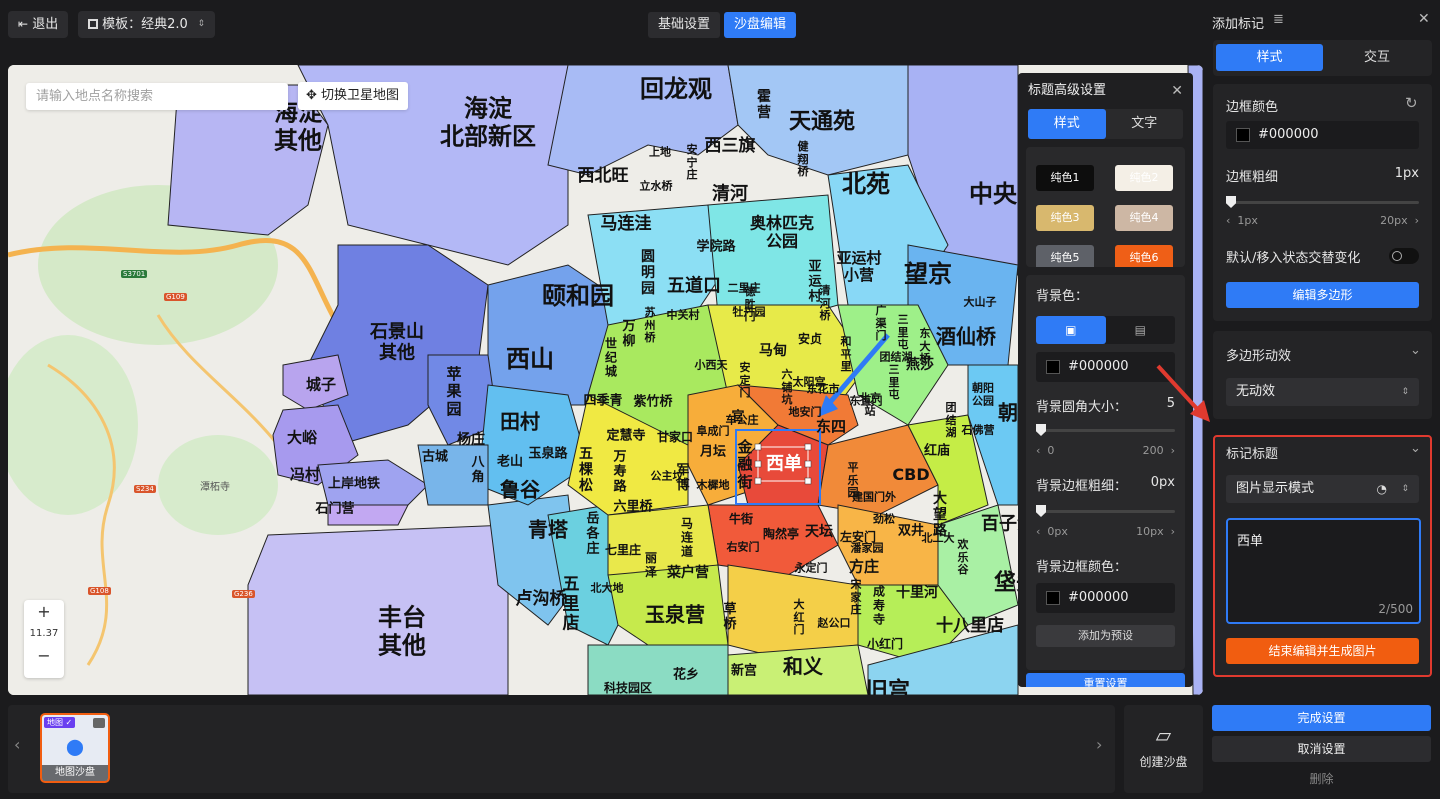 Image resolution: width=1440 pixels, height=799 pixels. What do you see at coordinates (782, 233) in the screenshot?
I see `region-label: 奥林匹克 公园` at bounding box center [782, 233].